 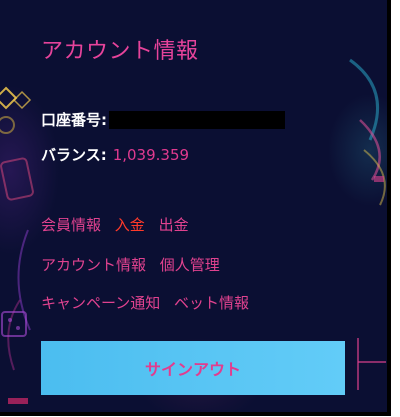 I want to click on deposit-link: 入金, so click(x=130, y=225).